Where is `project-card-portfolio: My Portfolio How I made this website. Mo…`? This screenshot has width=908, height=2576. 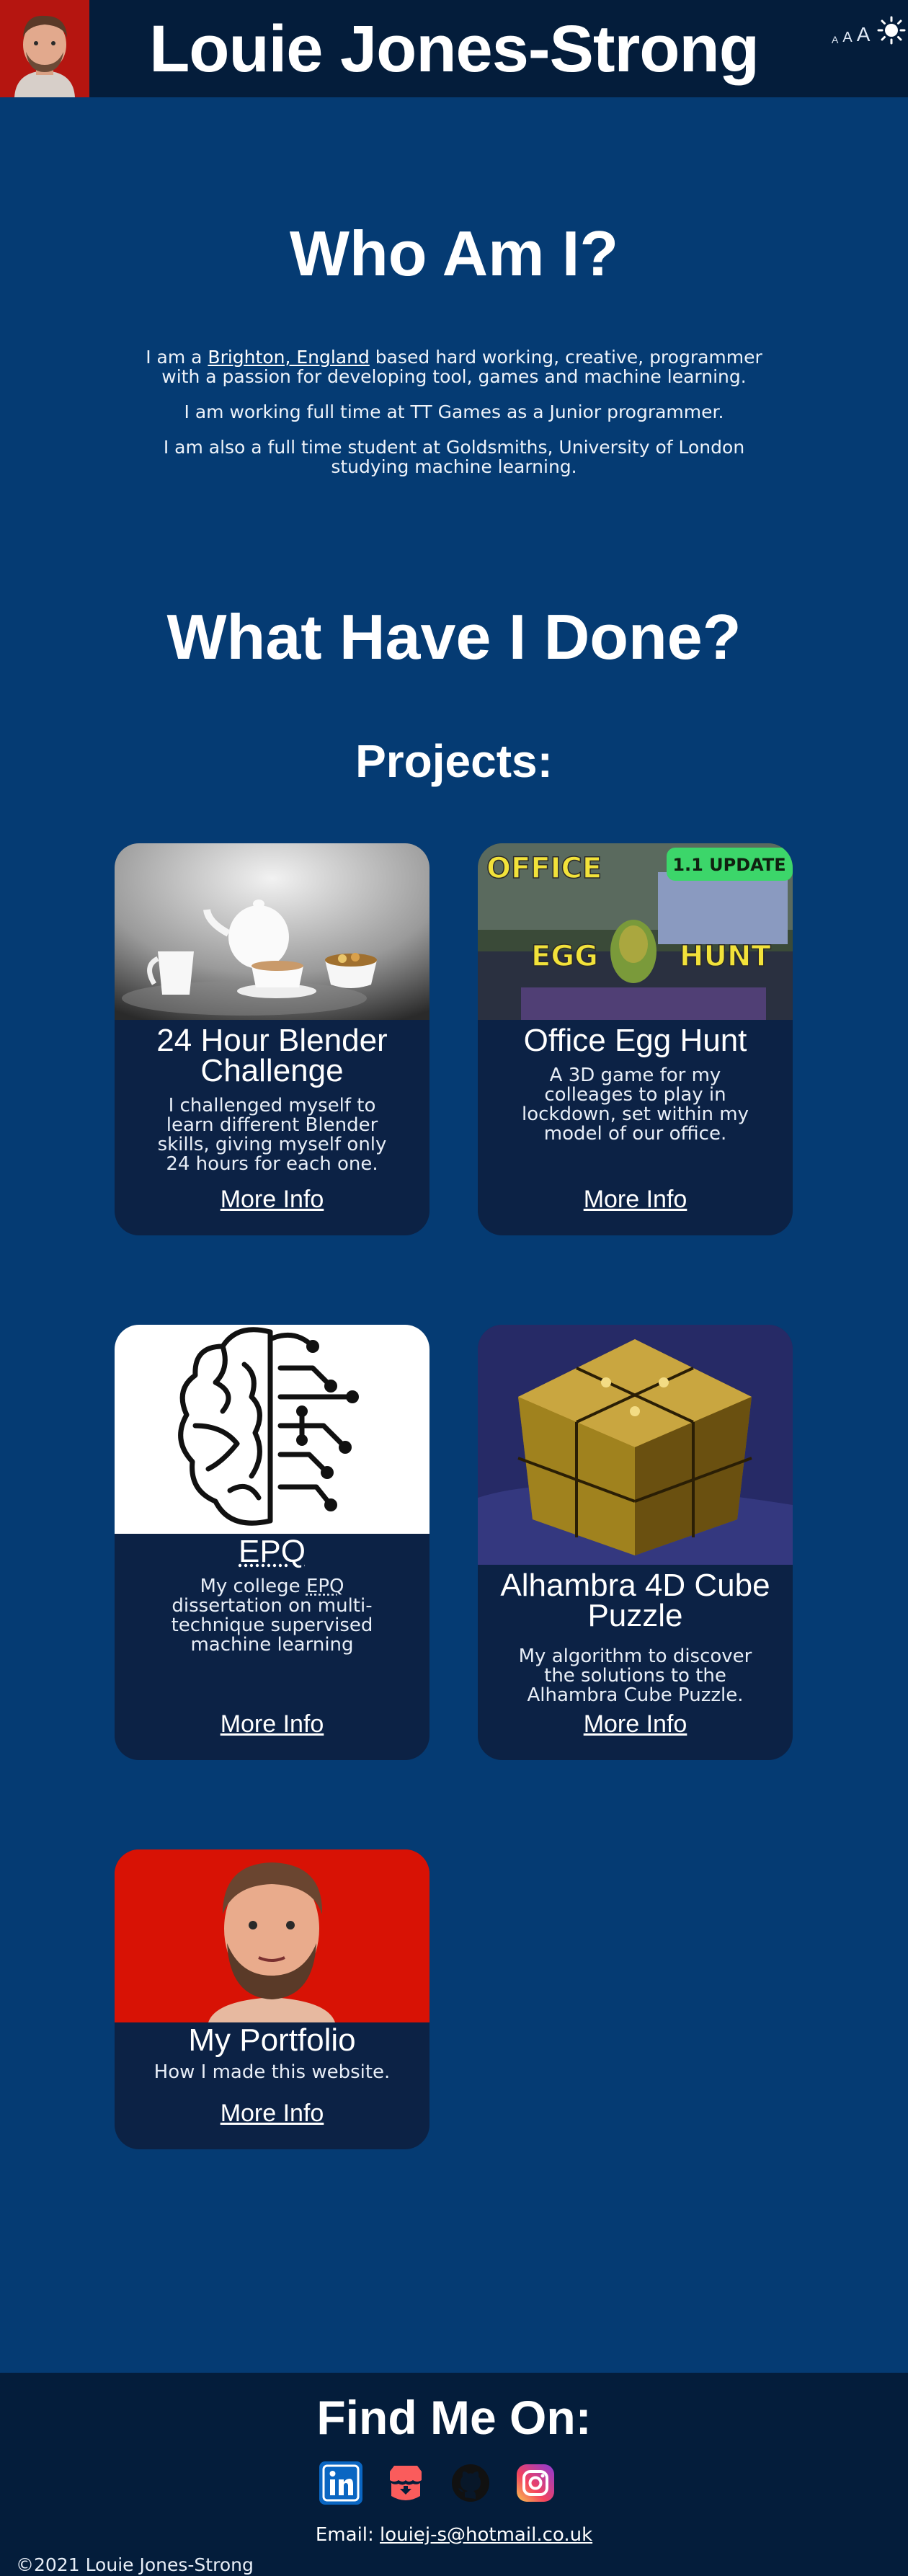 project-card-portfolio: My Portfolio How I made this website. Mo… is located at coordinates (272, 1999).